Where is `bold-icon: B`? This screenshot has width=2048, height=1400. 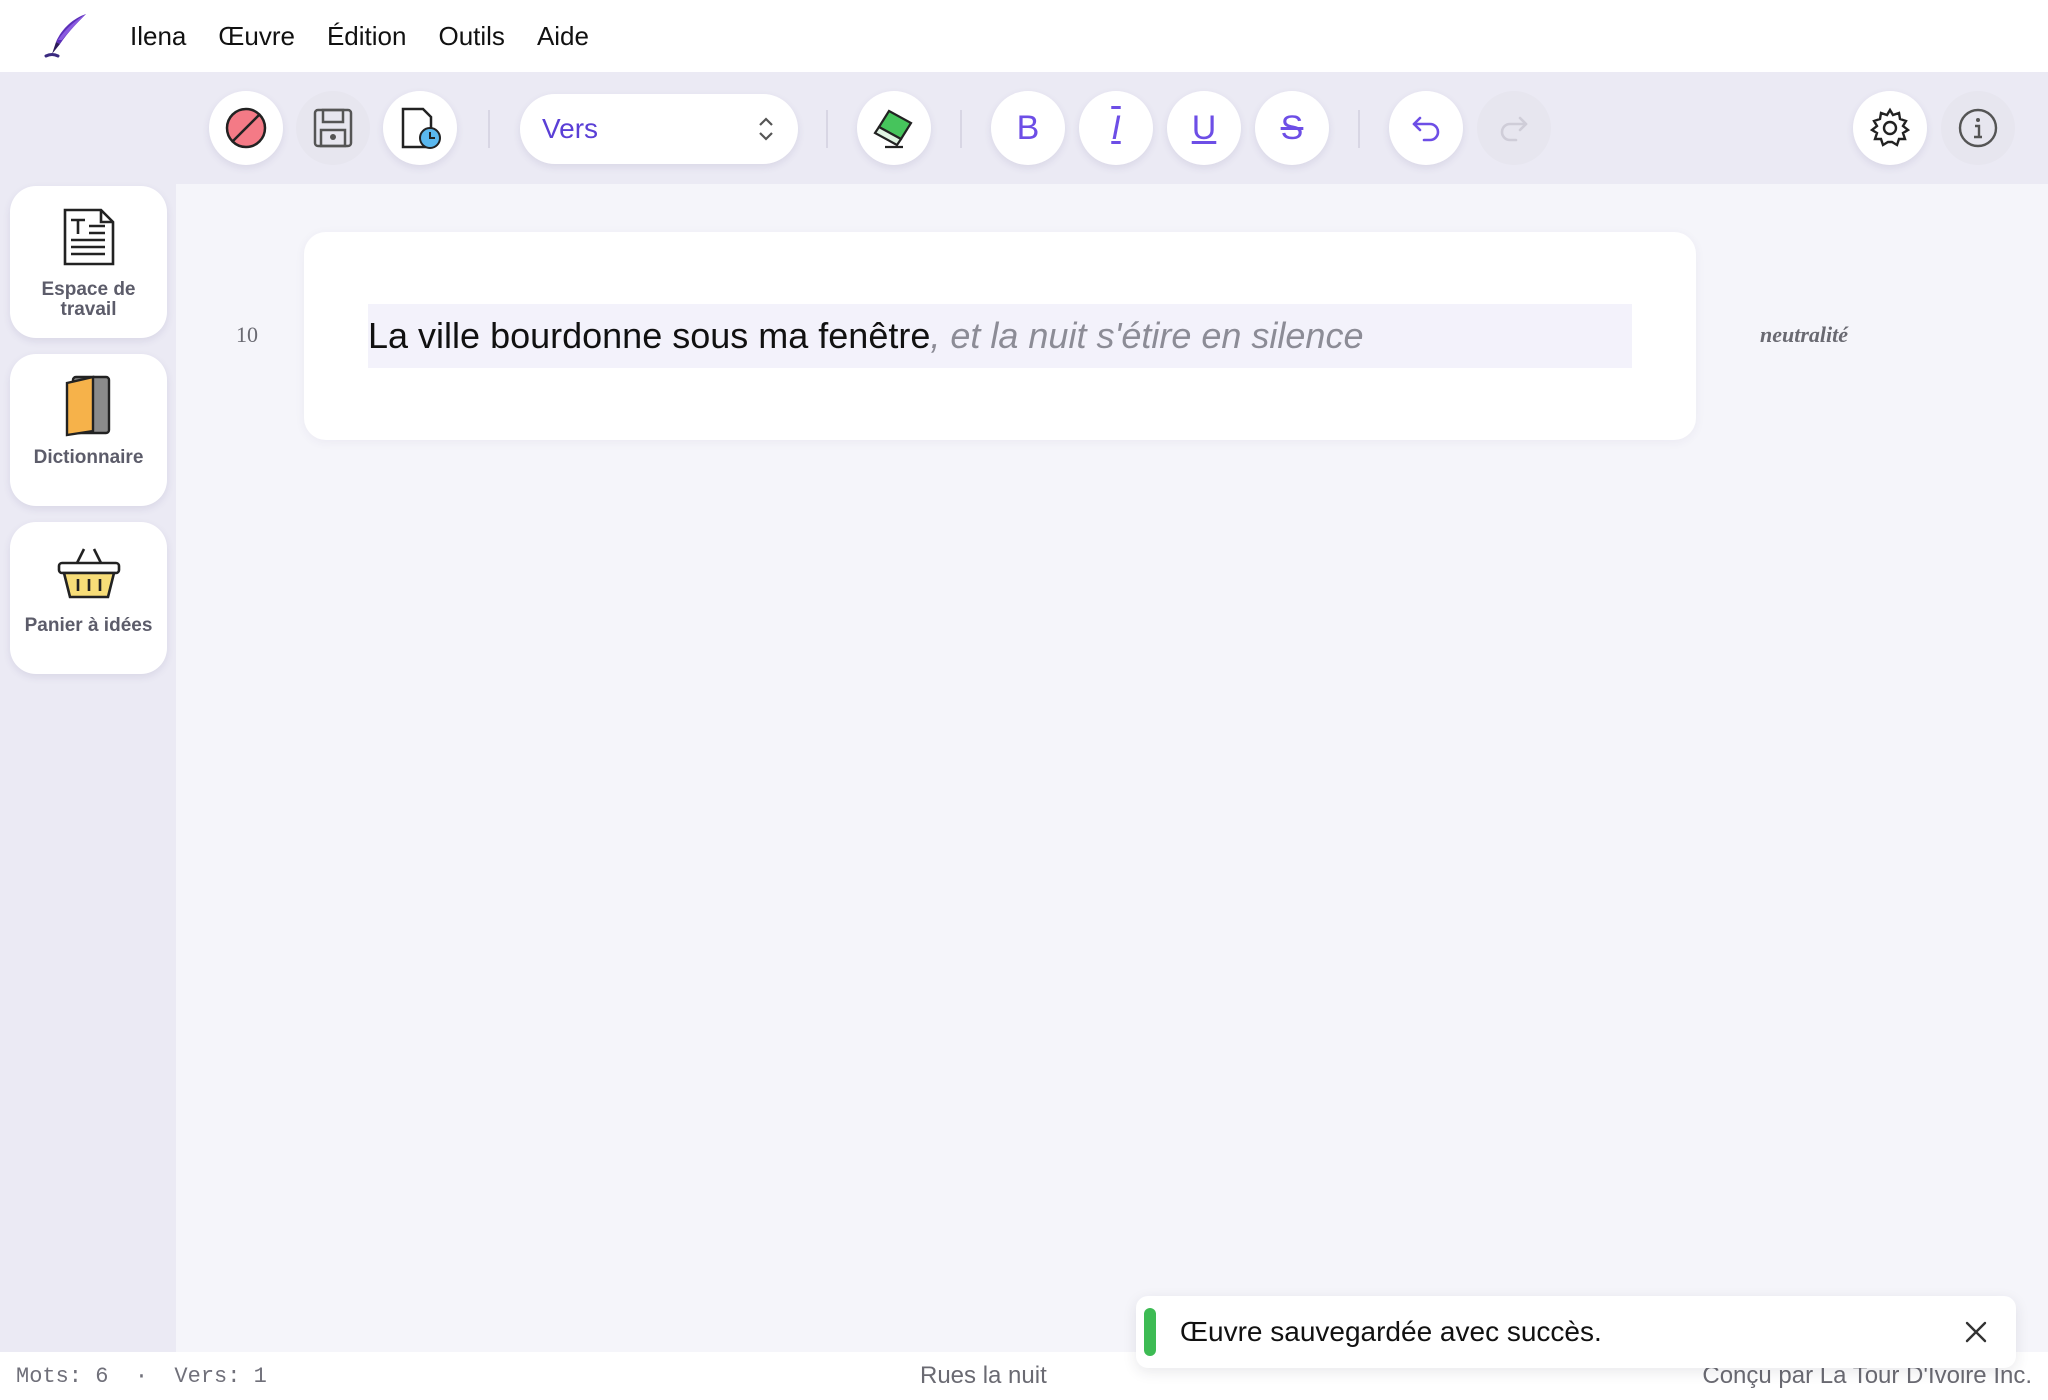 bold-icon: B is located at coordinates (1028, 127).